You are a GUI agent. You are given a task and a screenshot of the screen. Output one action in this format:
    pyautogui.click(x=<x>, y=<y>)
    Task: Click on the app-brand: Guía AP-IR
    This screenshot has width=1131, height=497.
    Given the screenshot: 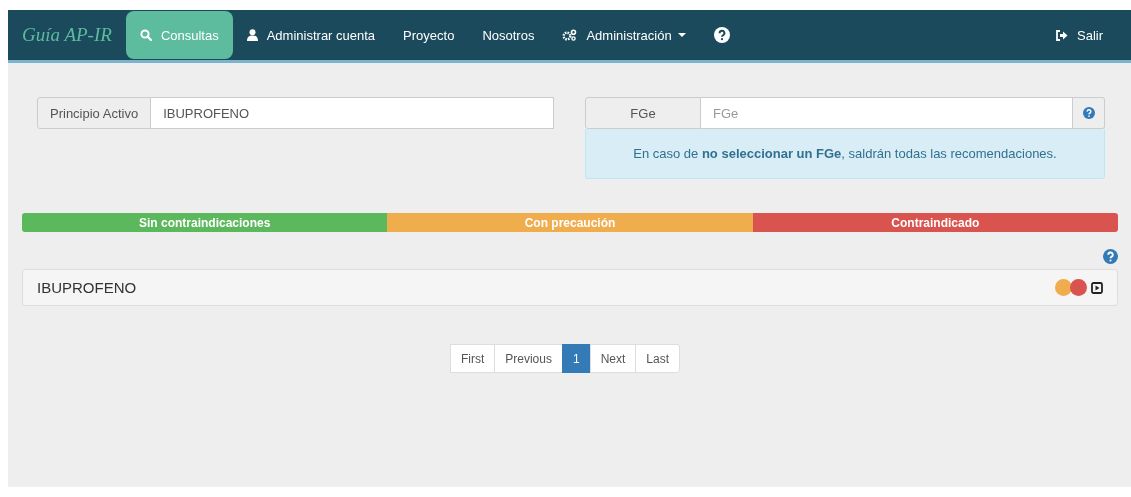 What is the action you would take?
    pyautogui.click(x=67, y=35)
    